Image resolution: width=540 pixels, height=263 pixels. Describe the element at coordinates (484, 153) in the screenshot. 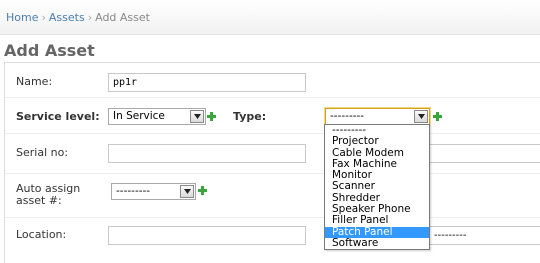

I see `serial-no-secondary-input` at that location.